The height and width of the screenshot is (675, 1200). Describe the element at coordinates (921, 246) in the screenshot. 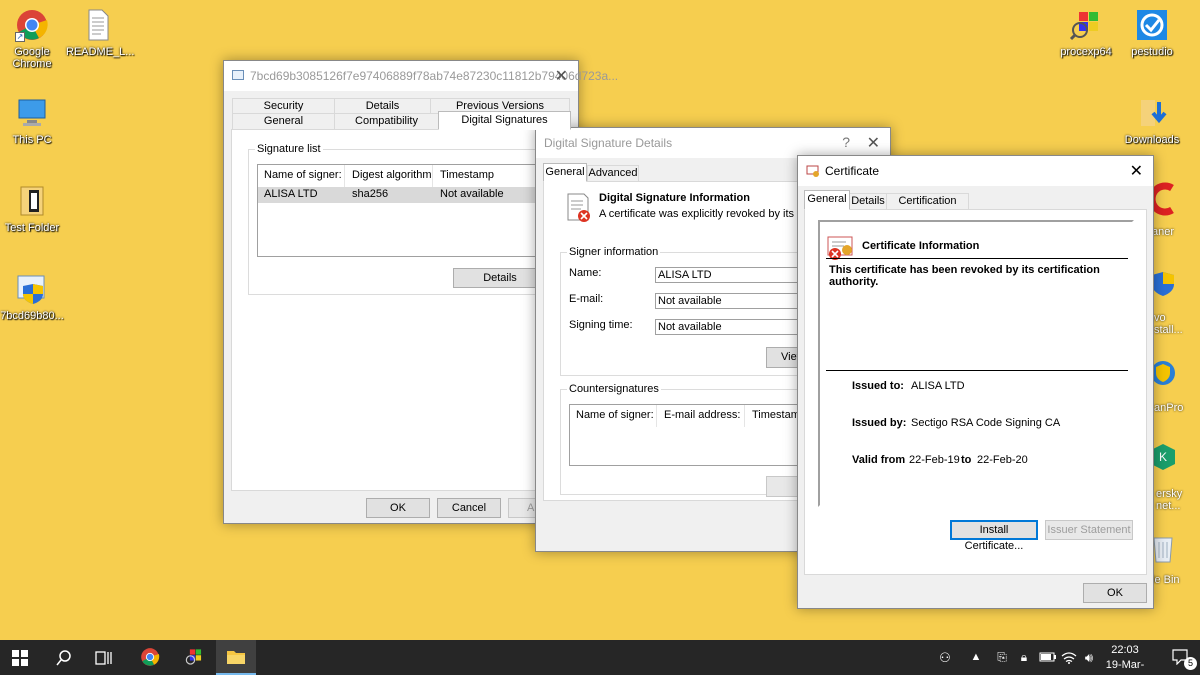

I see `certificate-info-heading: Certificate Information` at that location.